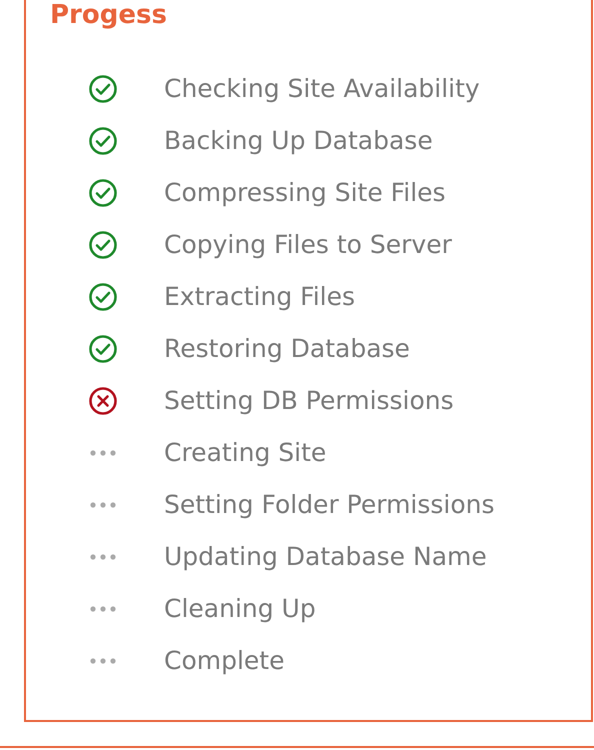  Describe the element at coordinates (103, 401) in the screenshot. I see `x-circle-icon` at that location.